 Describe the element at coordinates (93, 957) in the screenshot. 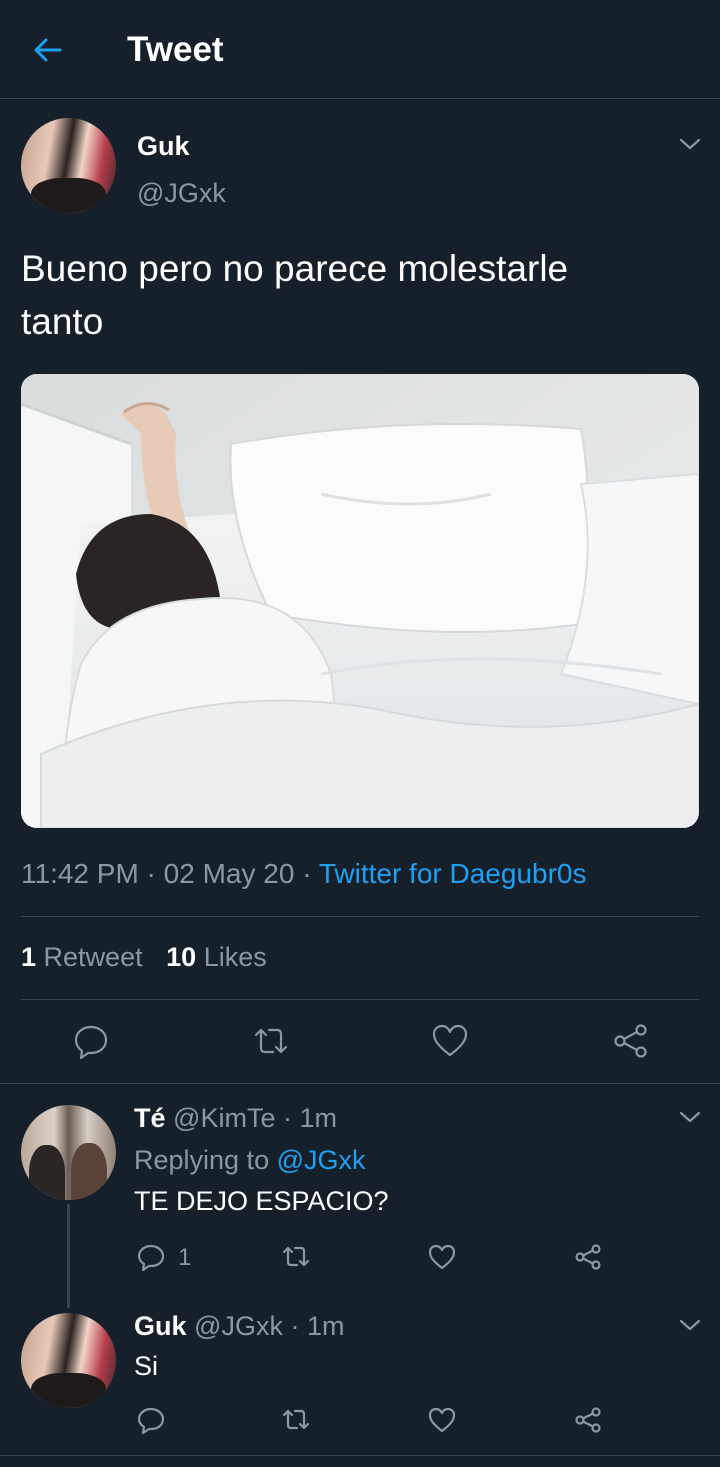

I see `retweets-label: Retweet` at that location.